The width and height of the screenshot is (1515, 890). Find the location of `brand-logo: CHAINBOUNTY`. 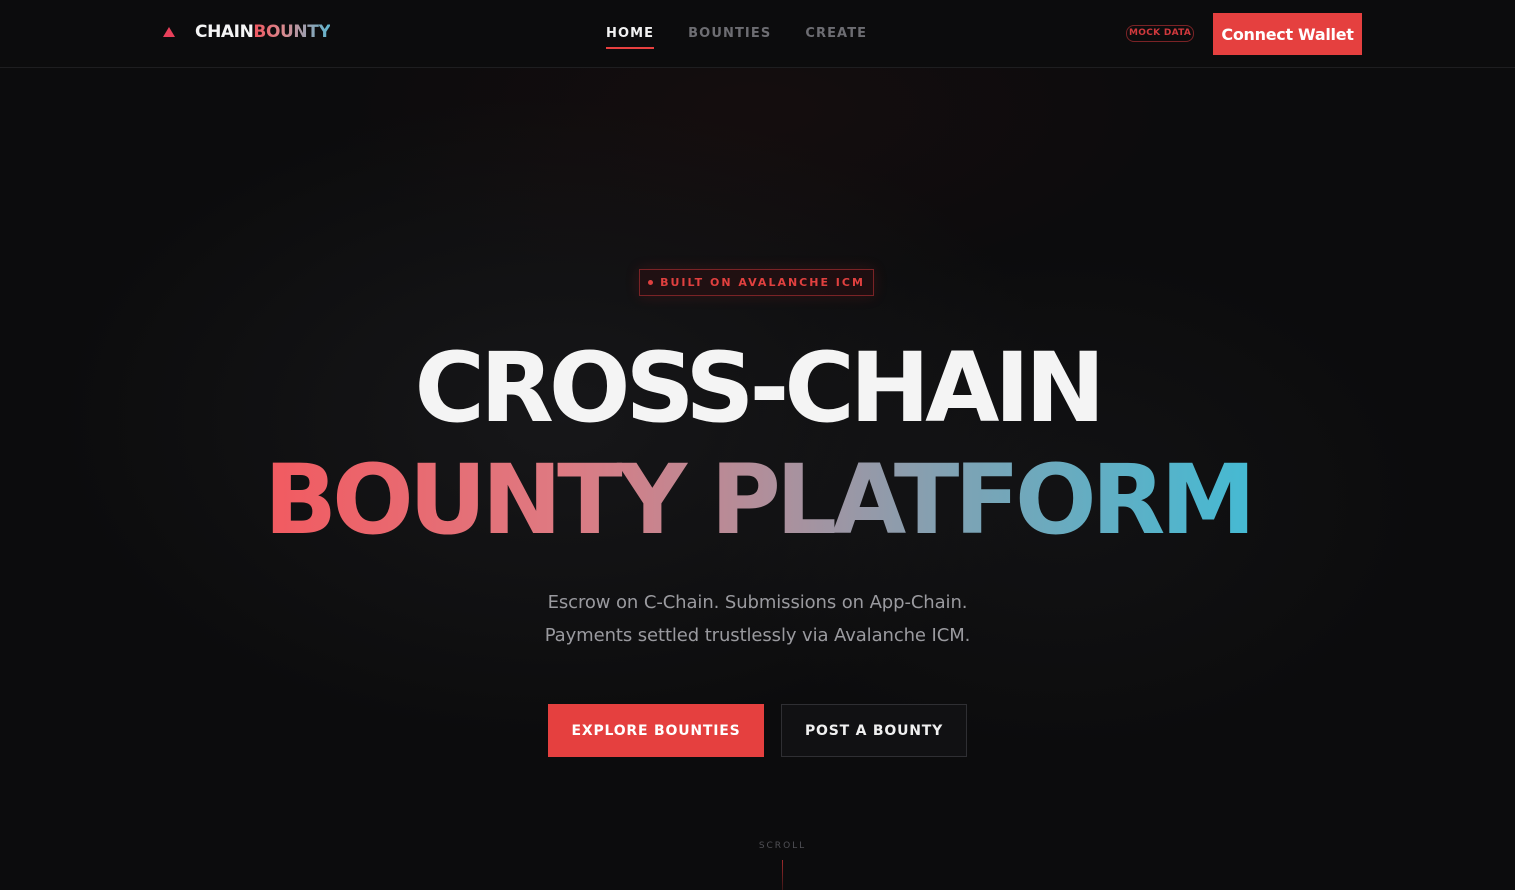

brand-logo: CHAINBOUNTY is located at coordinates (247, 32).